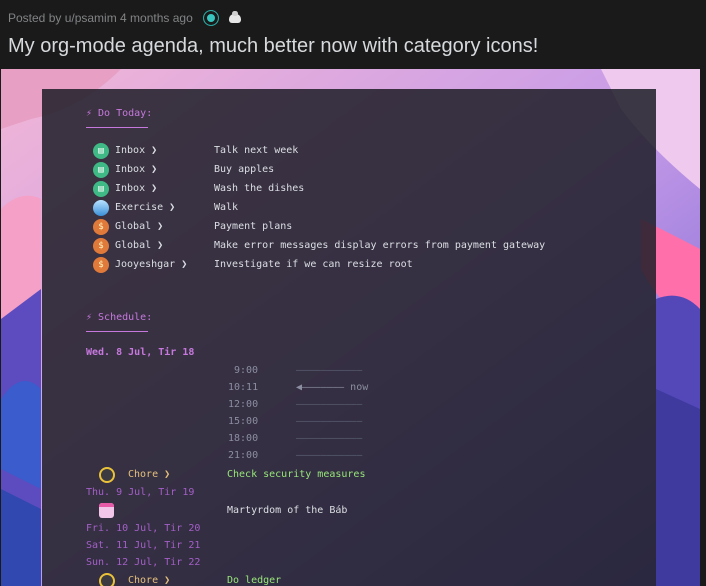 The image size is (706, 586). I want to click on do-today-underline, so click(117, 127).